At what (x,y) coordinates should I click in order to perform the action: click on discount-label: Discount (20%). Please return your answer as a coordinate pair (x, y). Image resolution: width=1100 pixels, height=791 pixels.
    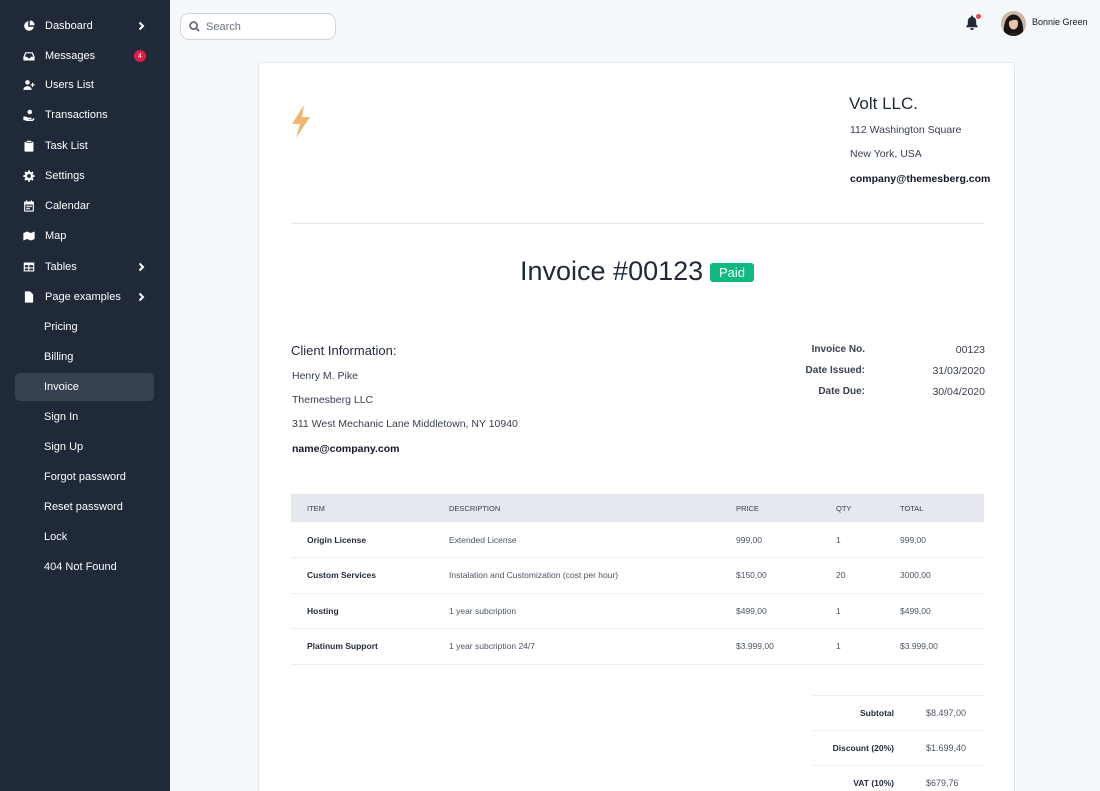
    Looking at the image, I should click on (863, 748).